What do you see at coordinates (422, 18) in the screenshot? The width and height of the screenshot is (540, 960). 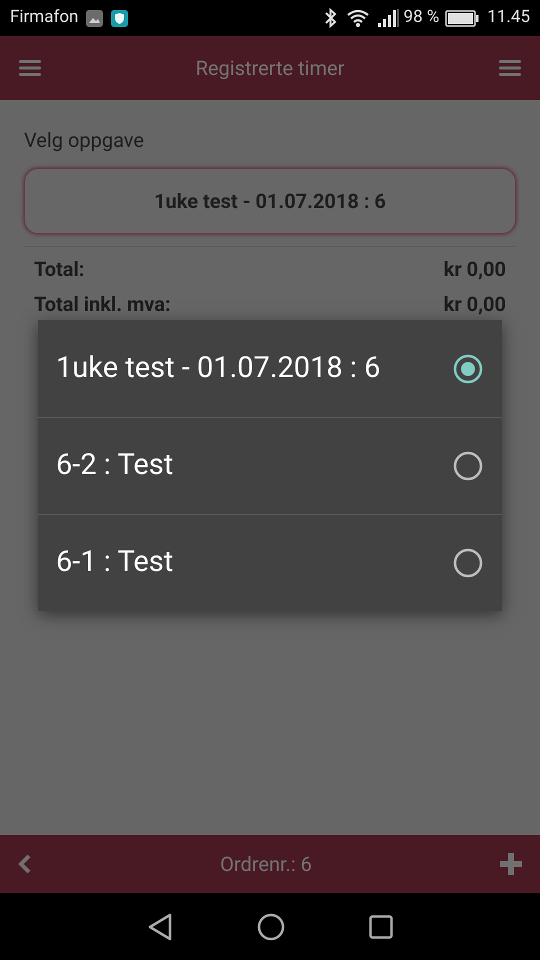 I see `battery-percent: 98 %` at bounding box center [422, 18].